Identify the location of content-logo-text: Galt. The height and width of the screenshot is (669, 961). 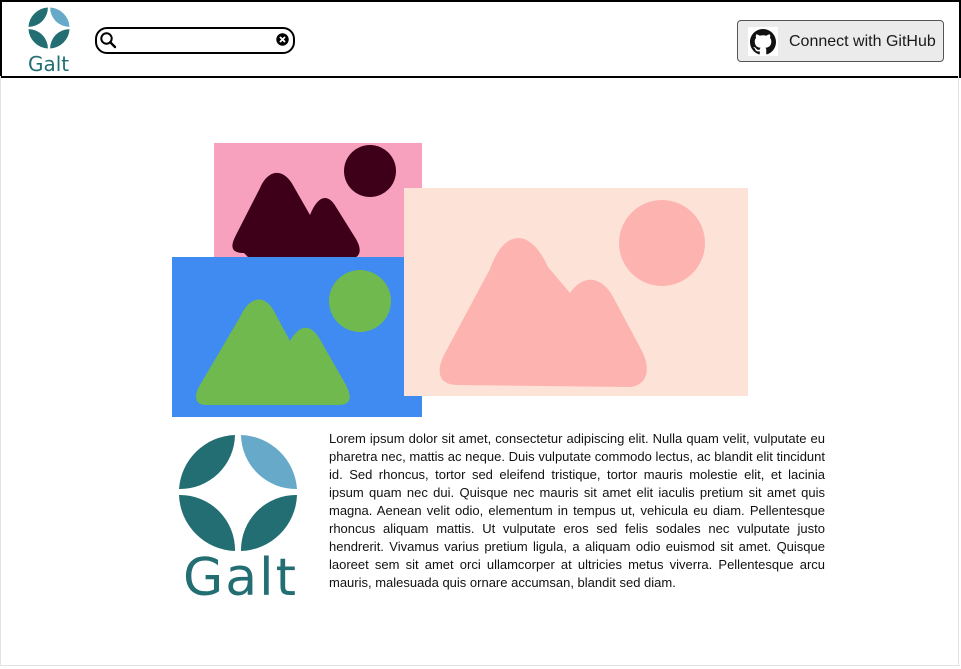
(240, 578).